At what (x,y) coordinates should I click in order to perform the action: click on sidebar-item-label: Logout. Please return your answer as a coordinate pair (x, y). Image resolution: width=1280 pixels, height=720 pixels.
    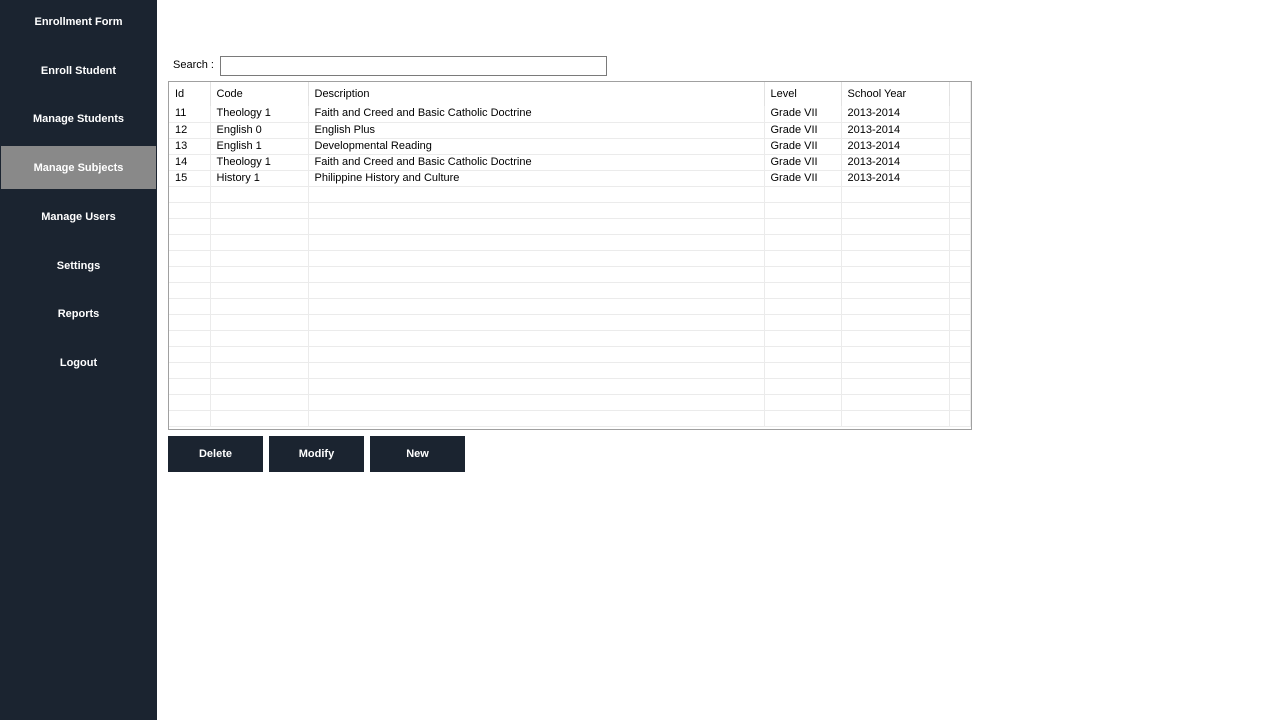
    Looking at the image, I should click on (78, 362).